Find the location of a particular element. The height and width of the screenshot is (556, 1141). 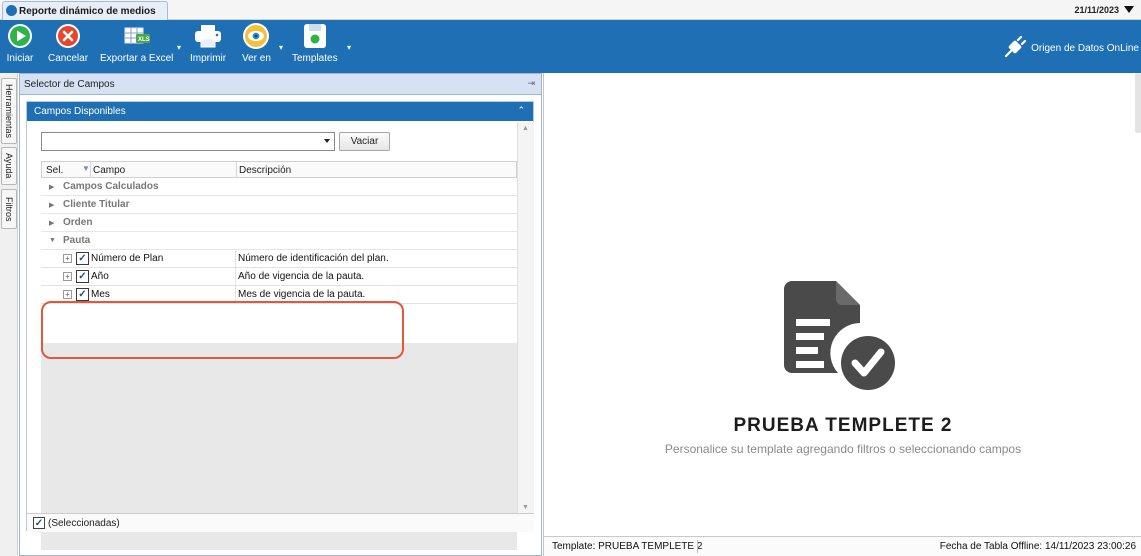

scroll-down-icon: ▼ is located at coordinates (525, 507).